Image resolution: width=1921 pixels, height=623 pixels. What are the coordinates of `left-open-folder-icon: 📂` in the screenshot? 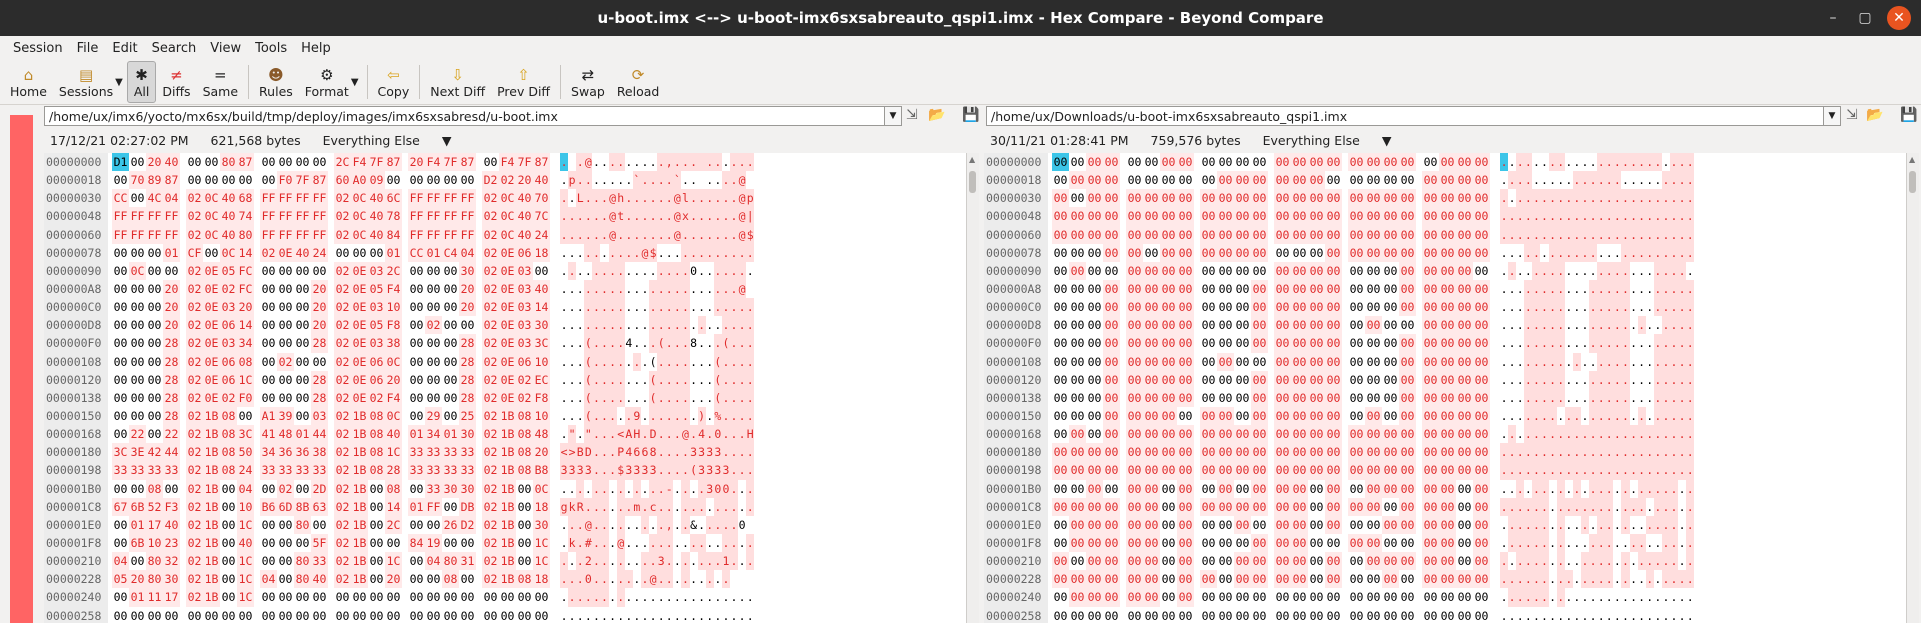 It's located at (936, 115).